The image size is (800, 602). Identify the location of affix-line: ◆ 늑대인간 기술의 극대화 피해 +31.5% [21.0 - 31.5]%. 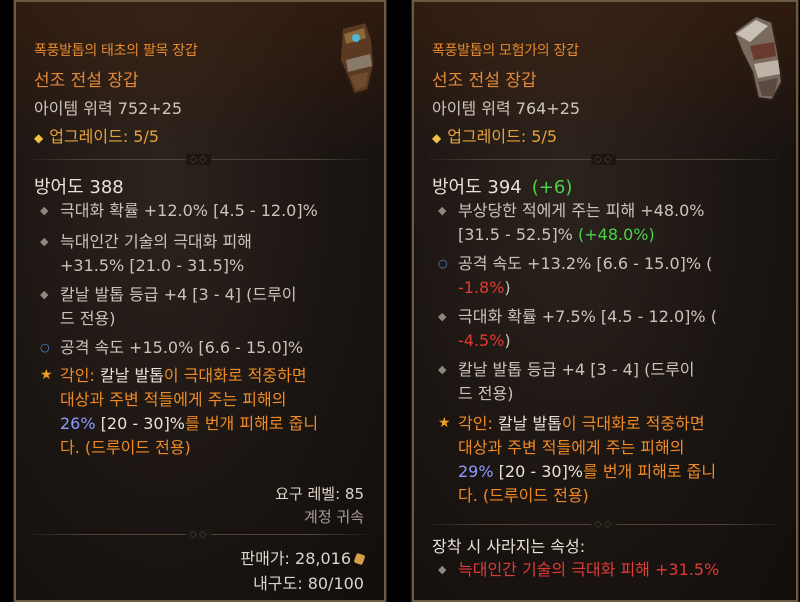
(146, 253).